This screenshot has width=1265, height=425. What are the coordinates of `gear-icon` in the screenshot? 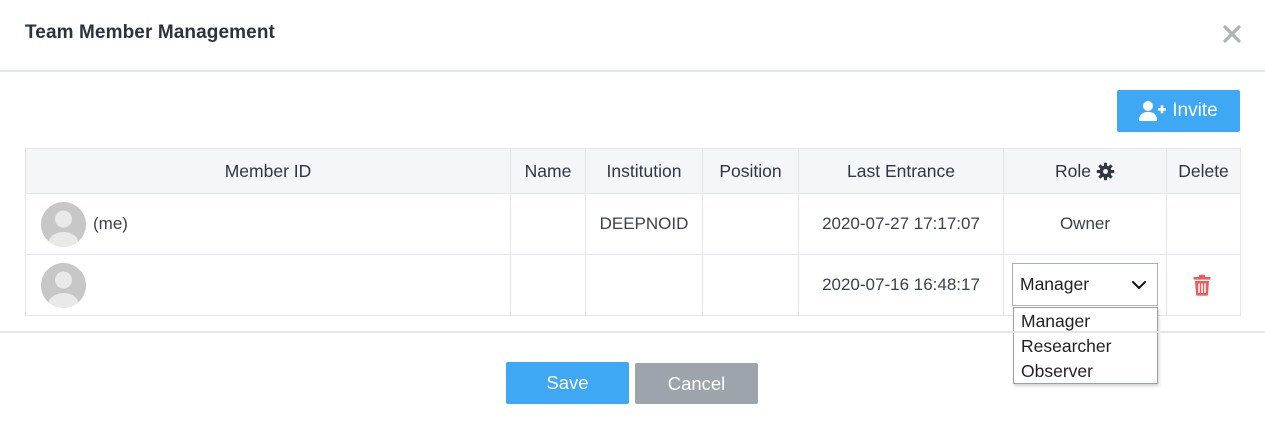 It's located at (1105, 171).